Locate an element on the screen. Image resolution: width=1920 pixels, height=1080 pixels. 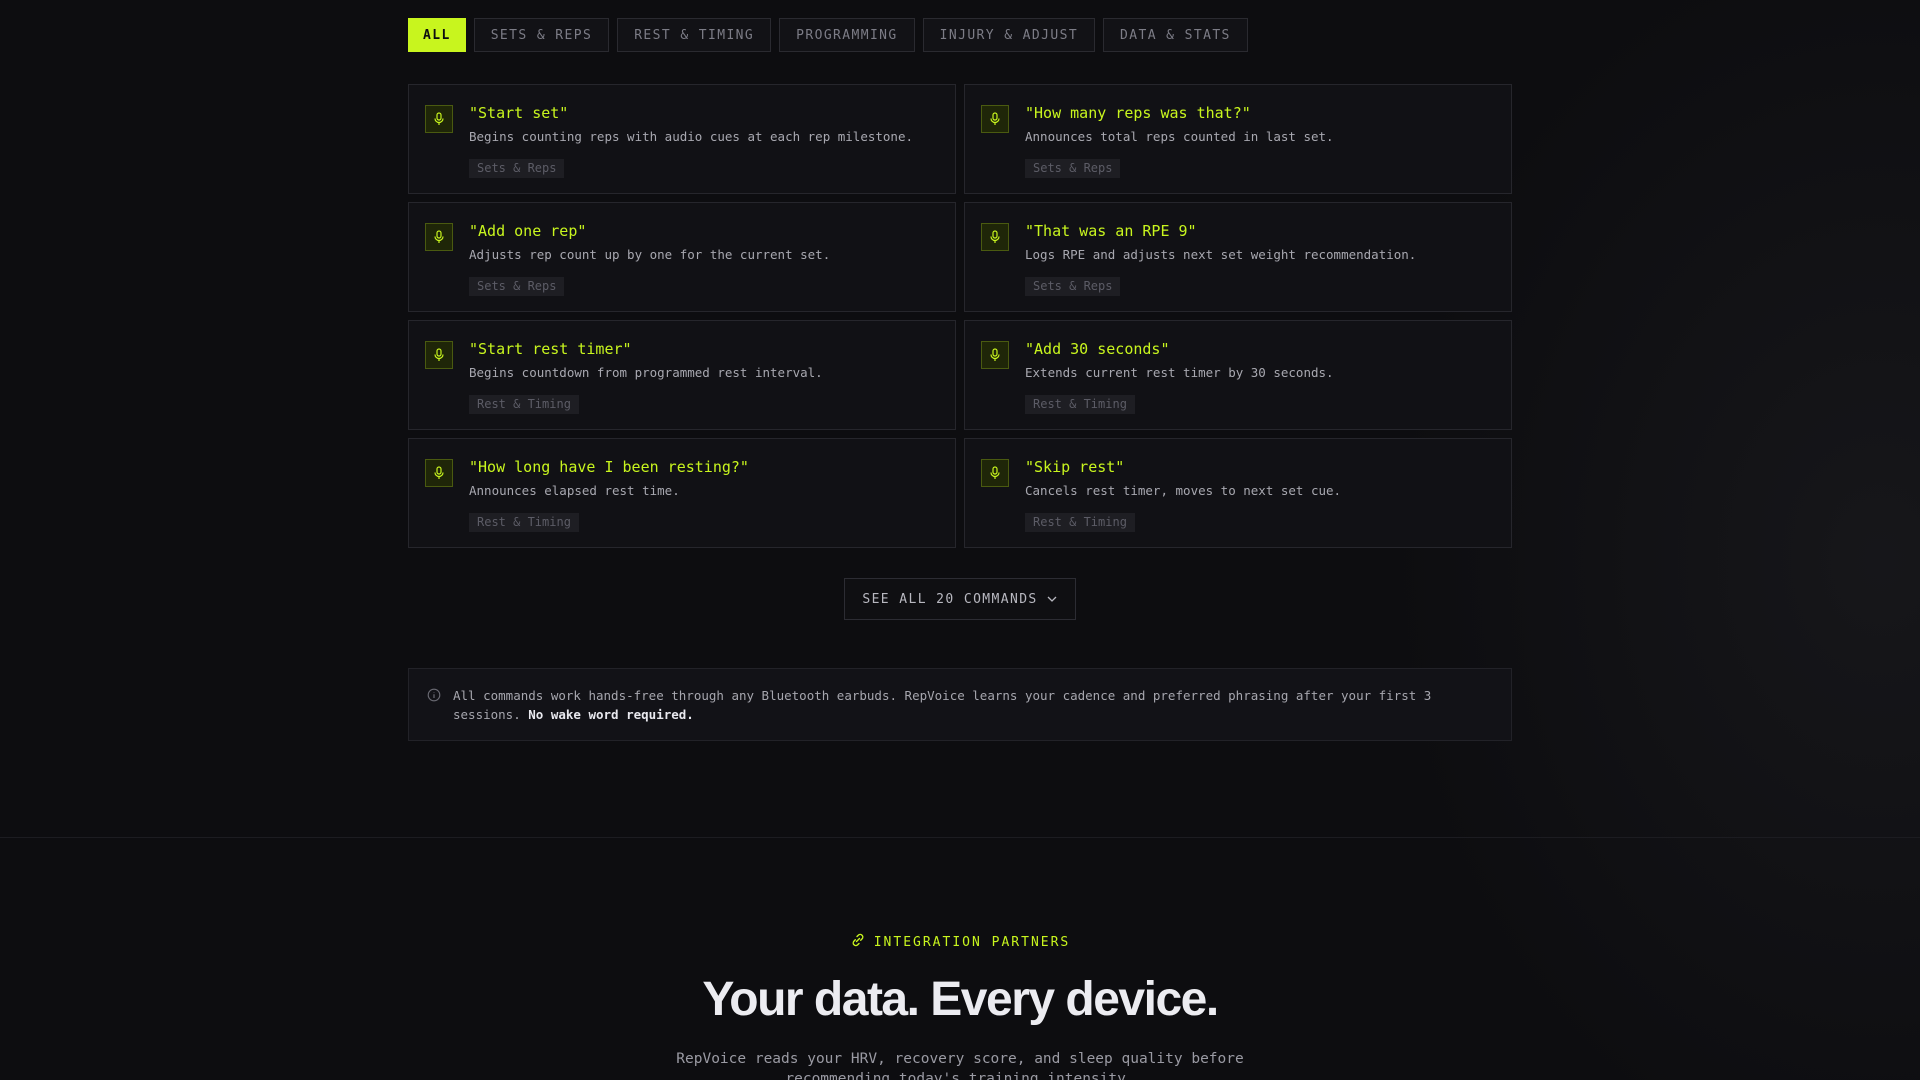
chevron-down-icon is located at coordinates (1052, 599).